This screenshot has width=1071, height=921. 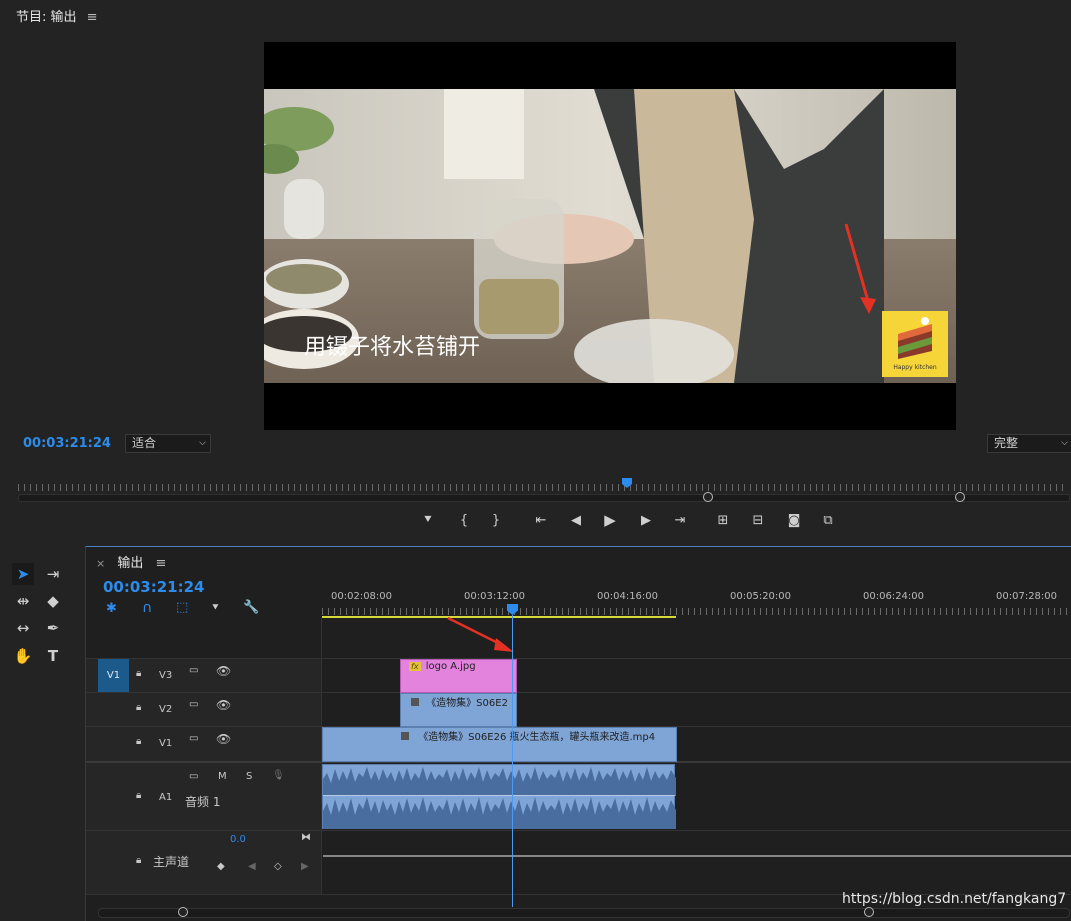 What do you see at coordinates (111, 608) in the screenshot?
I see `snap-icon: ✱` at bounding box center [111, 608].